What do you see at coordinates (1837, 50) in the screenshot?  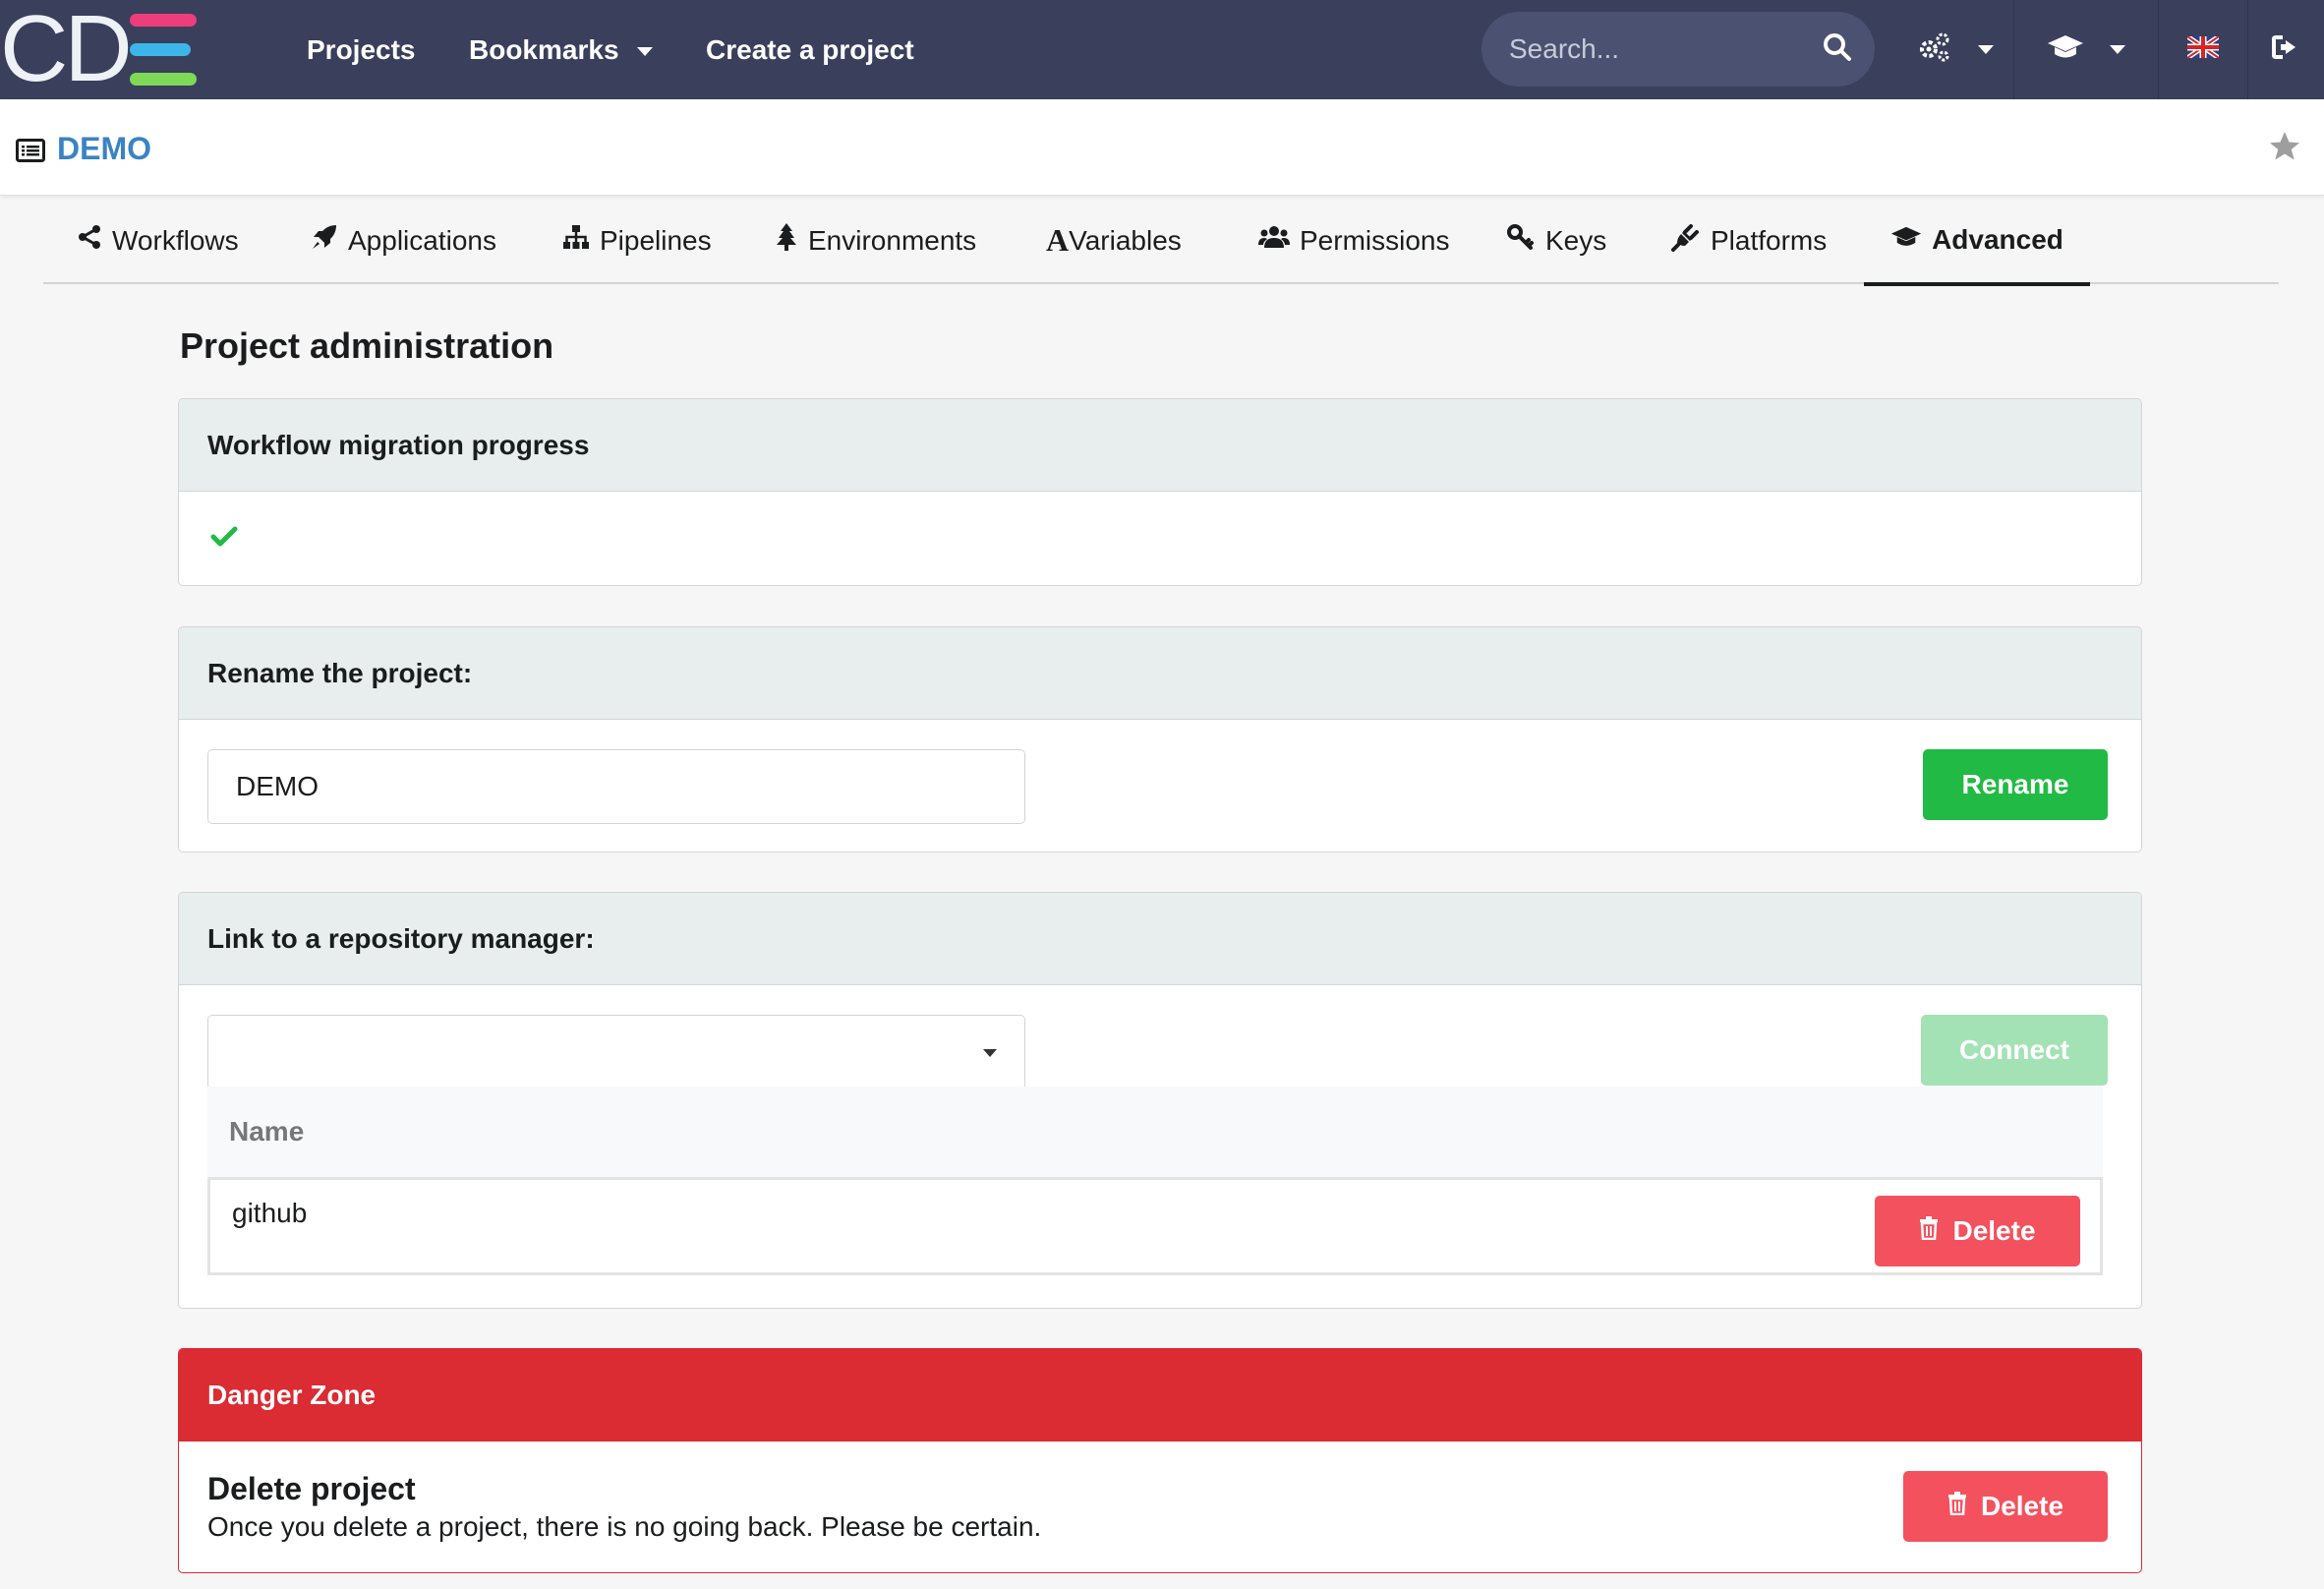 I see `search-icon` at bounding box center [1837, 50].